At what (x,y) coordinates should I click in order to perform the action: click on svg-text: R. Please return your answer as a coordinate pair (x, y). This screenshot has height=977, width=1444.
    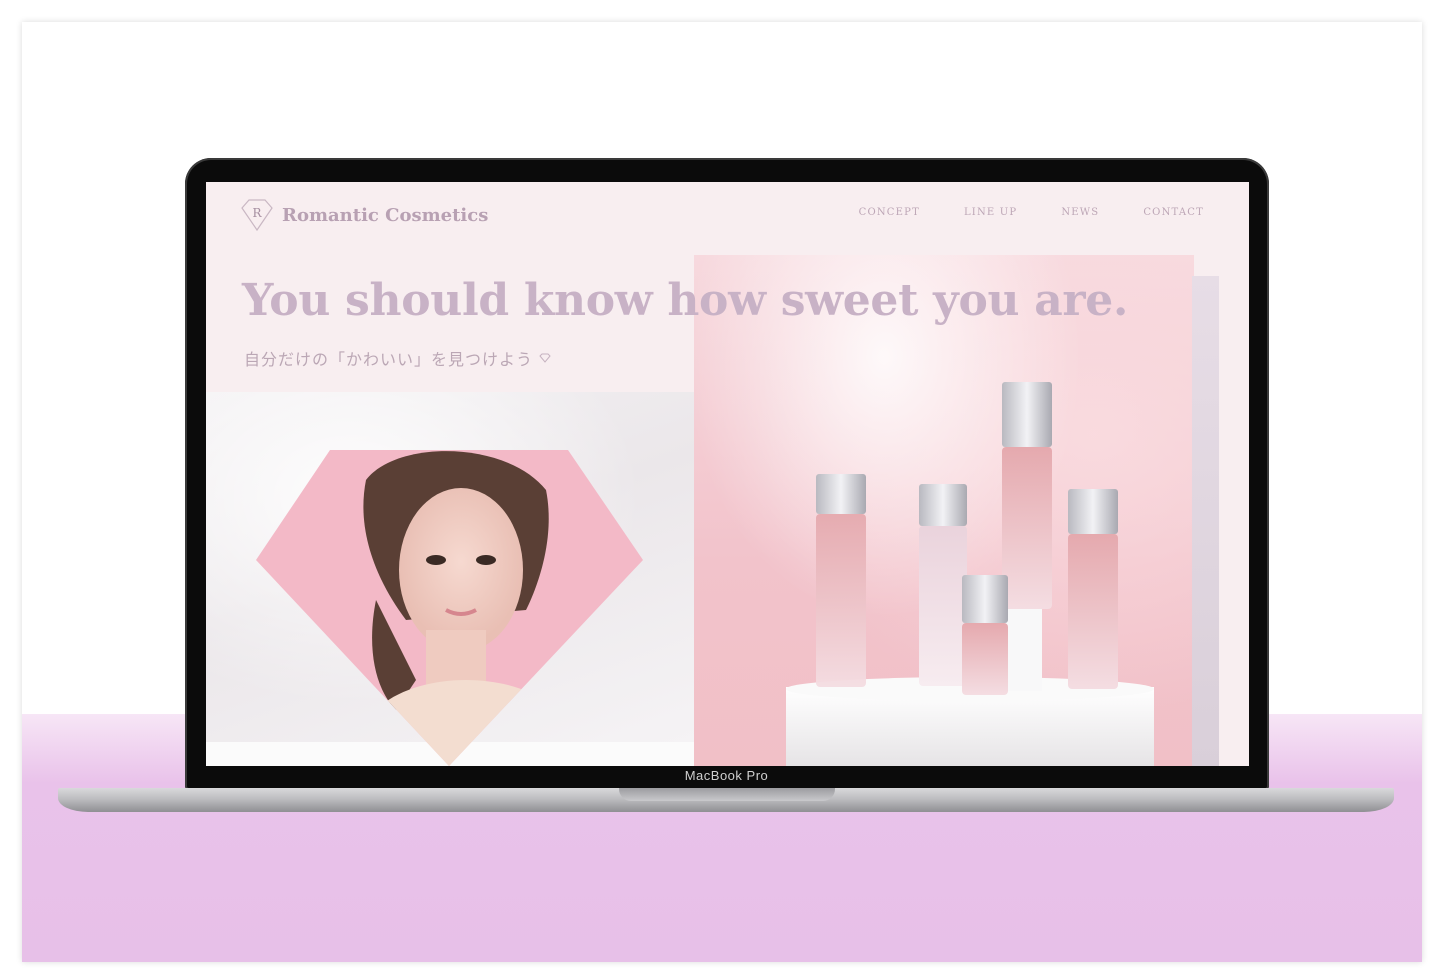
    Looking at the image, I should click on (257, 213).